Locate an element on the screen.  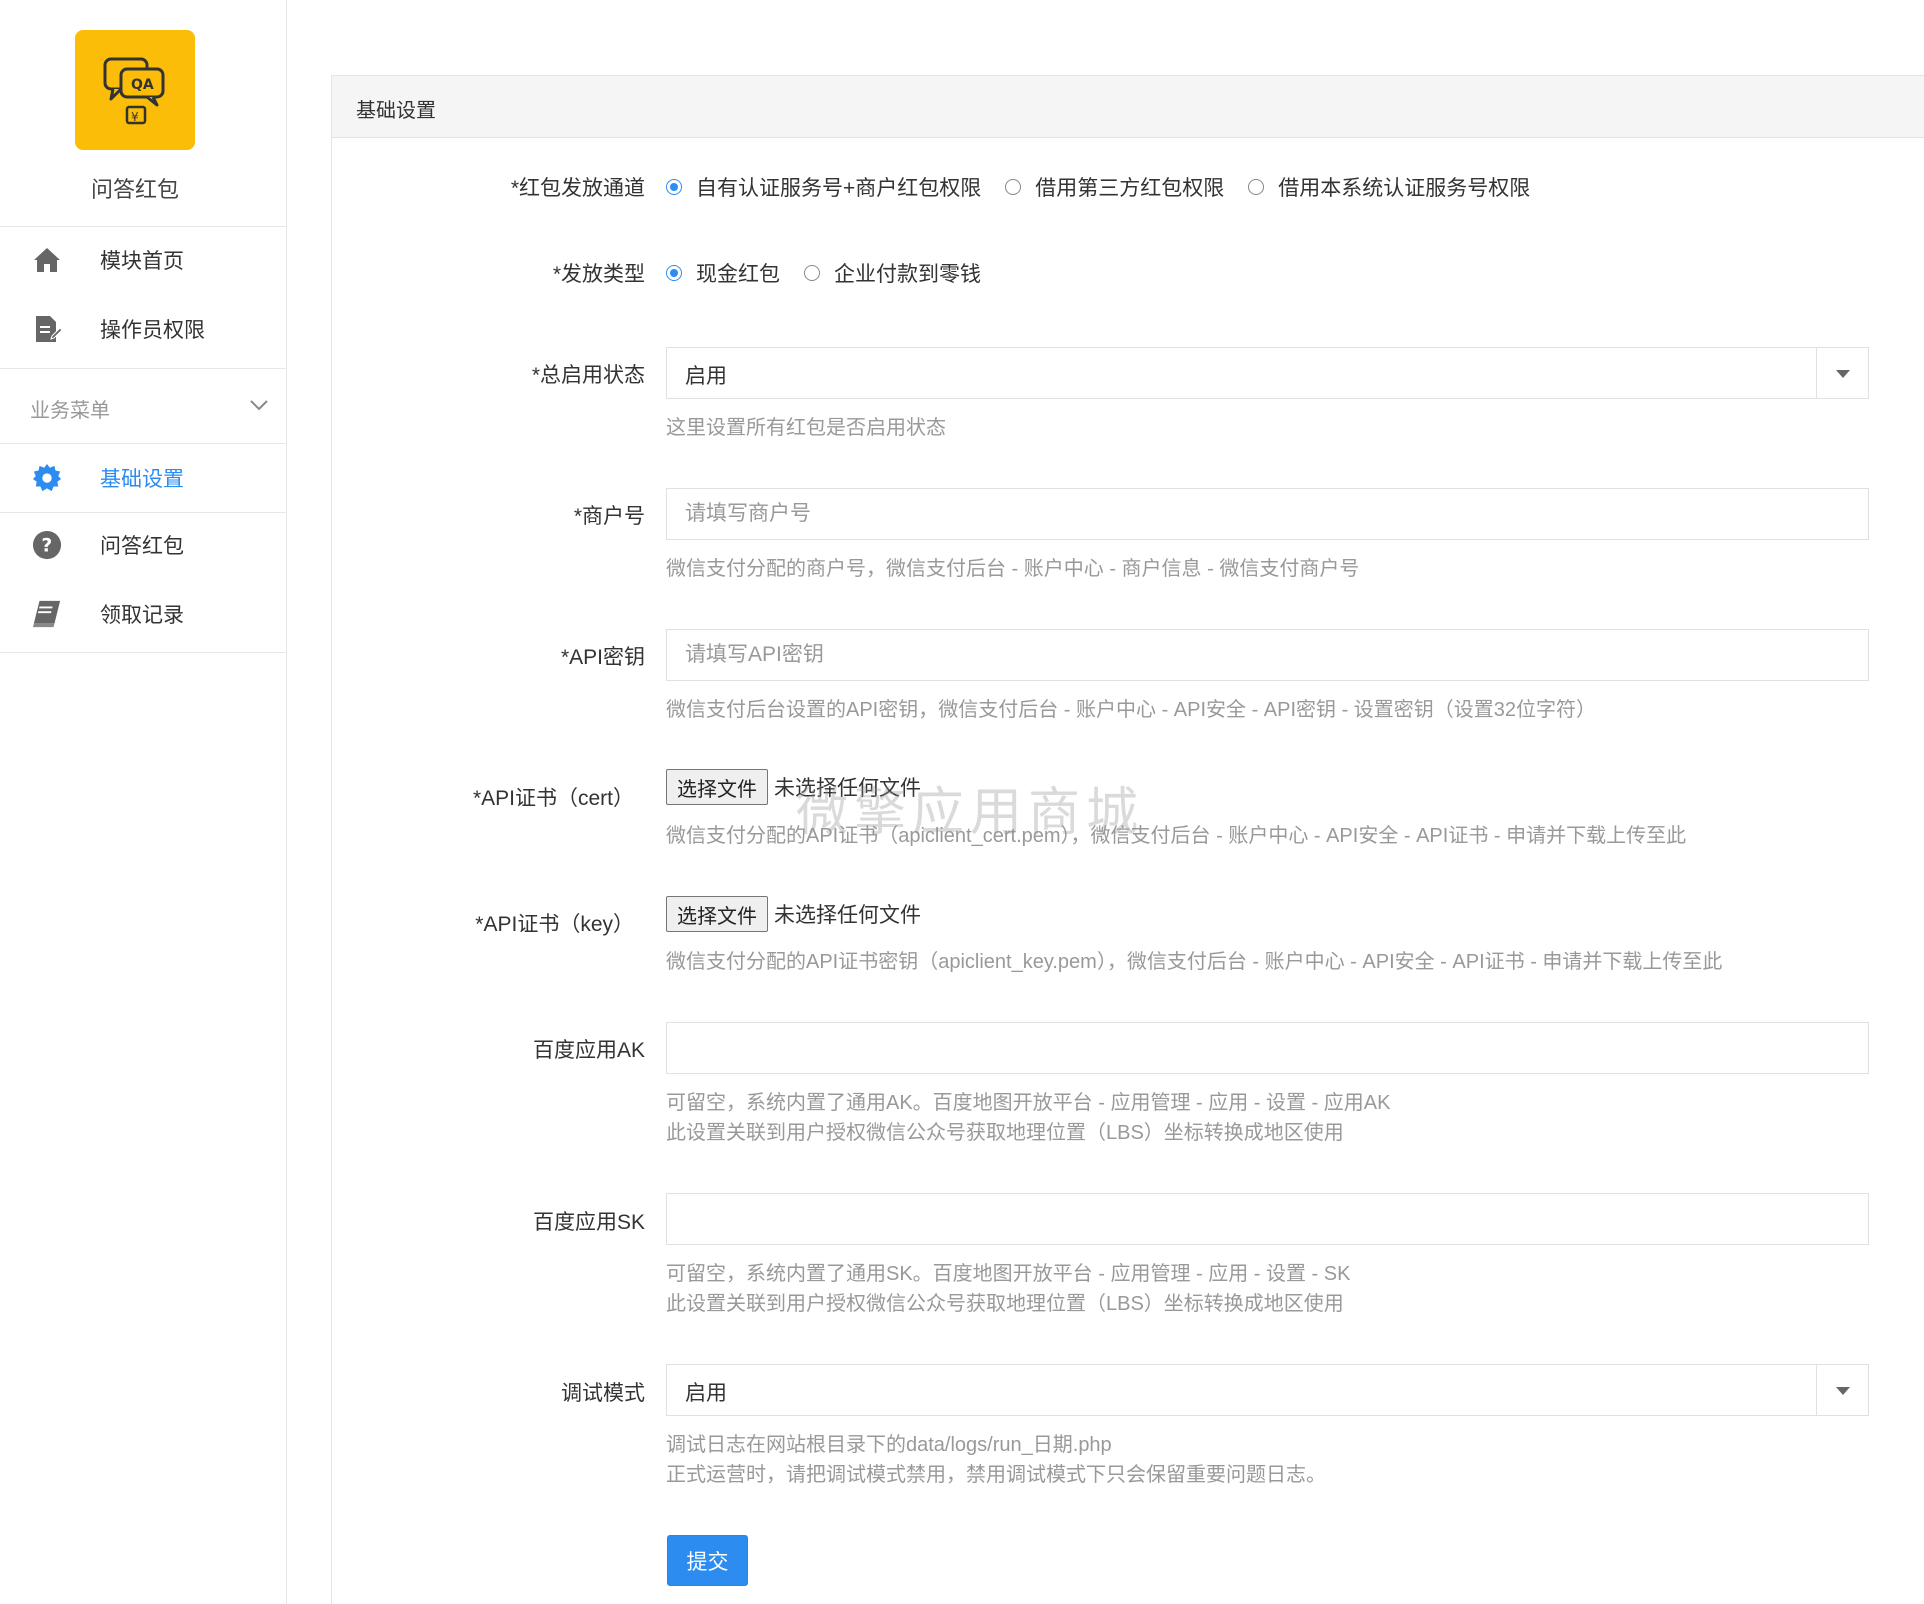
api-key-label: *API密钥 is located at coordinates (602, 657).